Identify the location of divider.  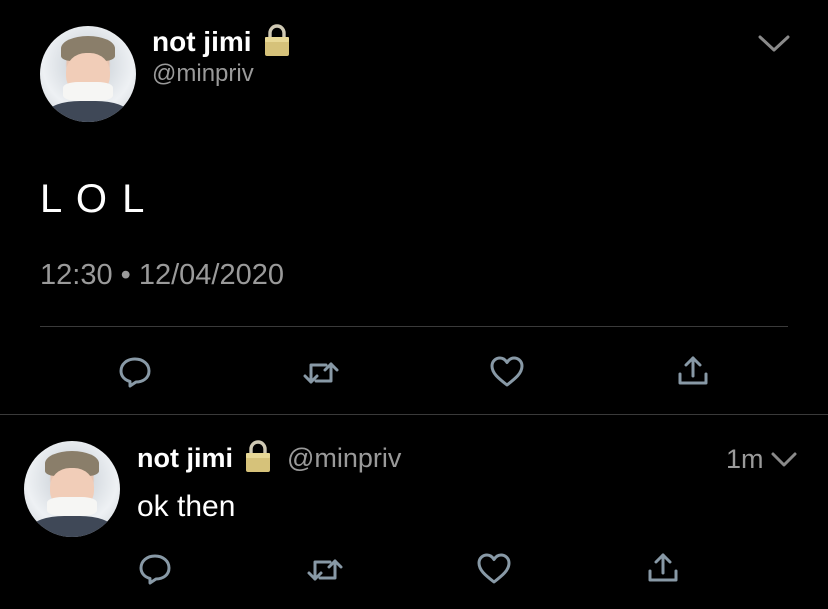
(414, 326).